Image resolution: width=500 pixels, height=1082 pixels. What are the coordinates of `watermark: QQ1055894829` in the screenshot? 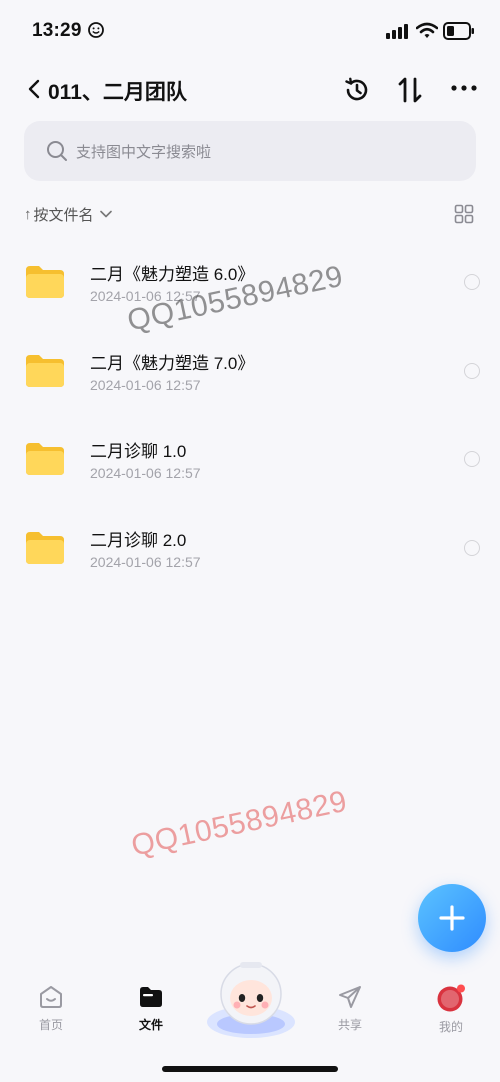 It's located at (239, 823).